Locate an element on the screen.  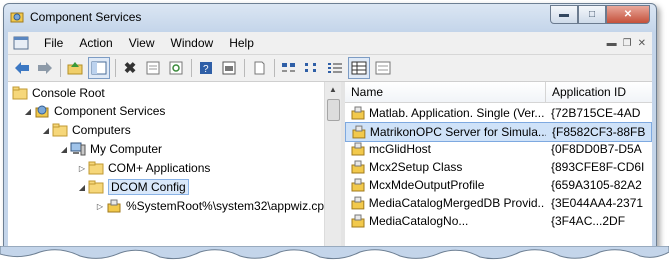
console-icon is located at coordinates (21, 43).